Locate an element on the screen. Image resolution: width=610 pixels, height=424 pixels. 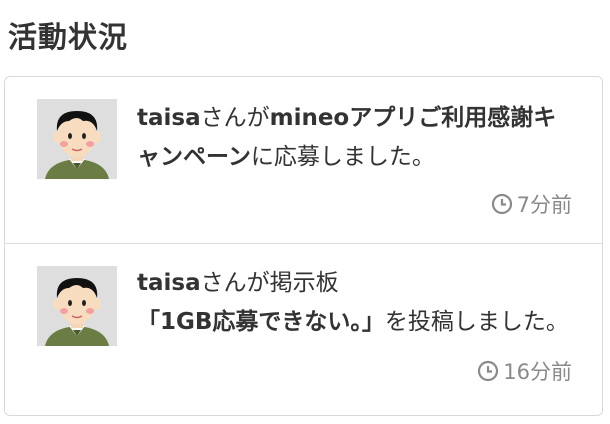
message-text: さんが is located at coordinates (235, 118).